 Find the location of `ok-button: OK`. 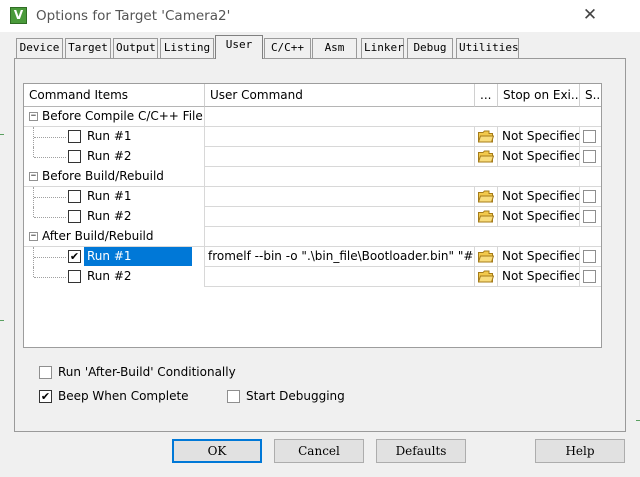

ok-button: OK is located at coordinates (217, 451).